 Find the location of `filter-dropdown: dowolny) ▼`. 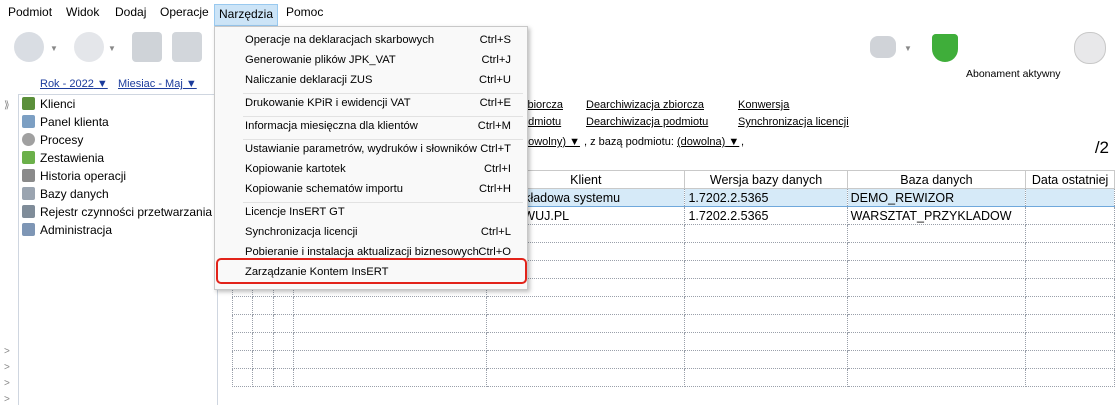

filter-dropdown: dowolny) ▼ is located at coordinates (551, 142).